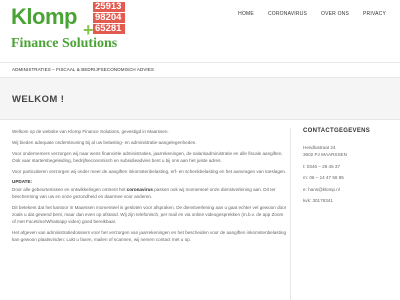  What do you see at coordinates (38, 99) in the screenshot?
I see `page-title: WELKOM !` at bounding box center [38, 99].